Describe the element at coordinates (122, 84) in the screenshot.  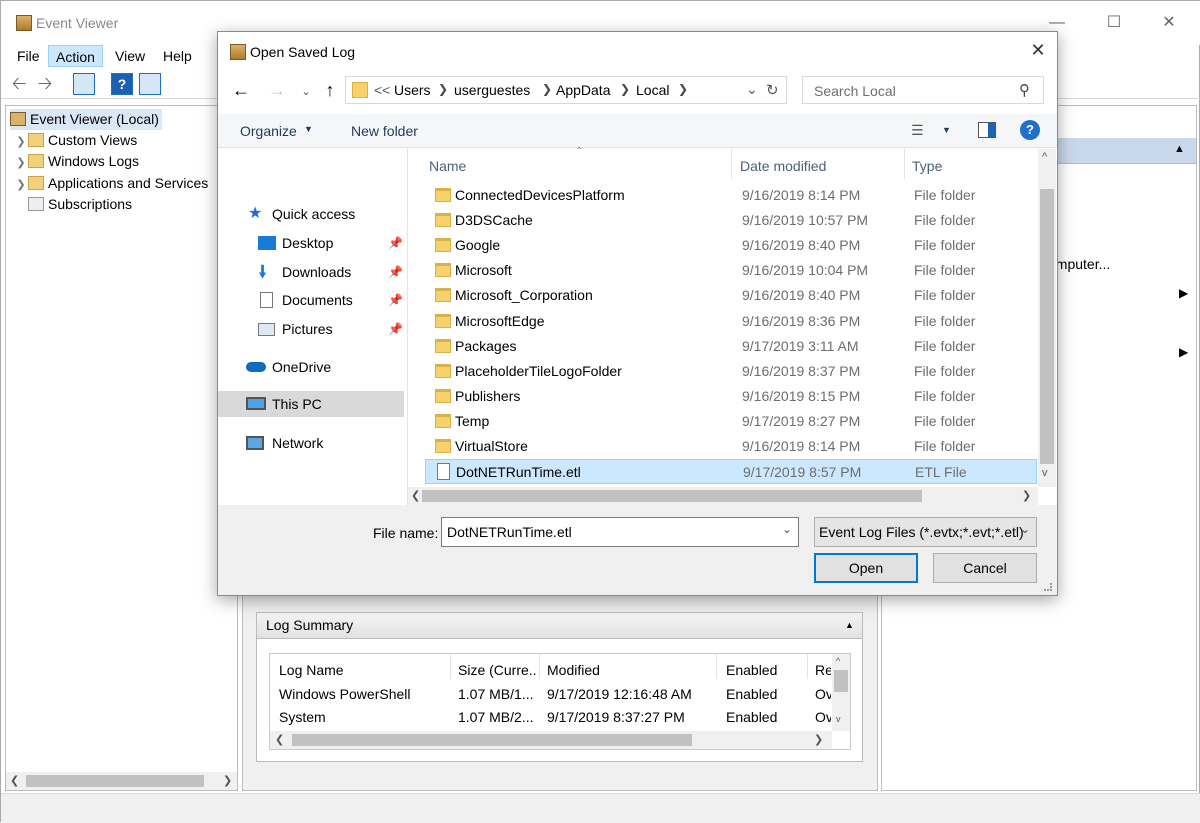
I see `help-icon: ?` at that location.